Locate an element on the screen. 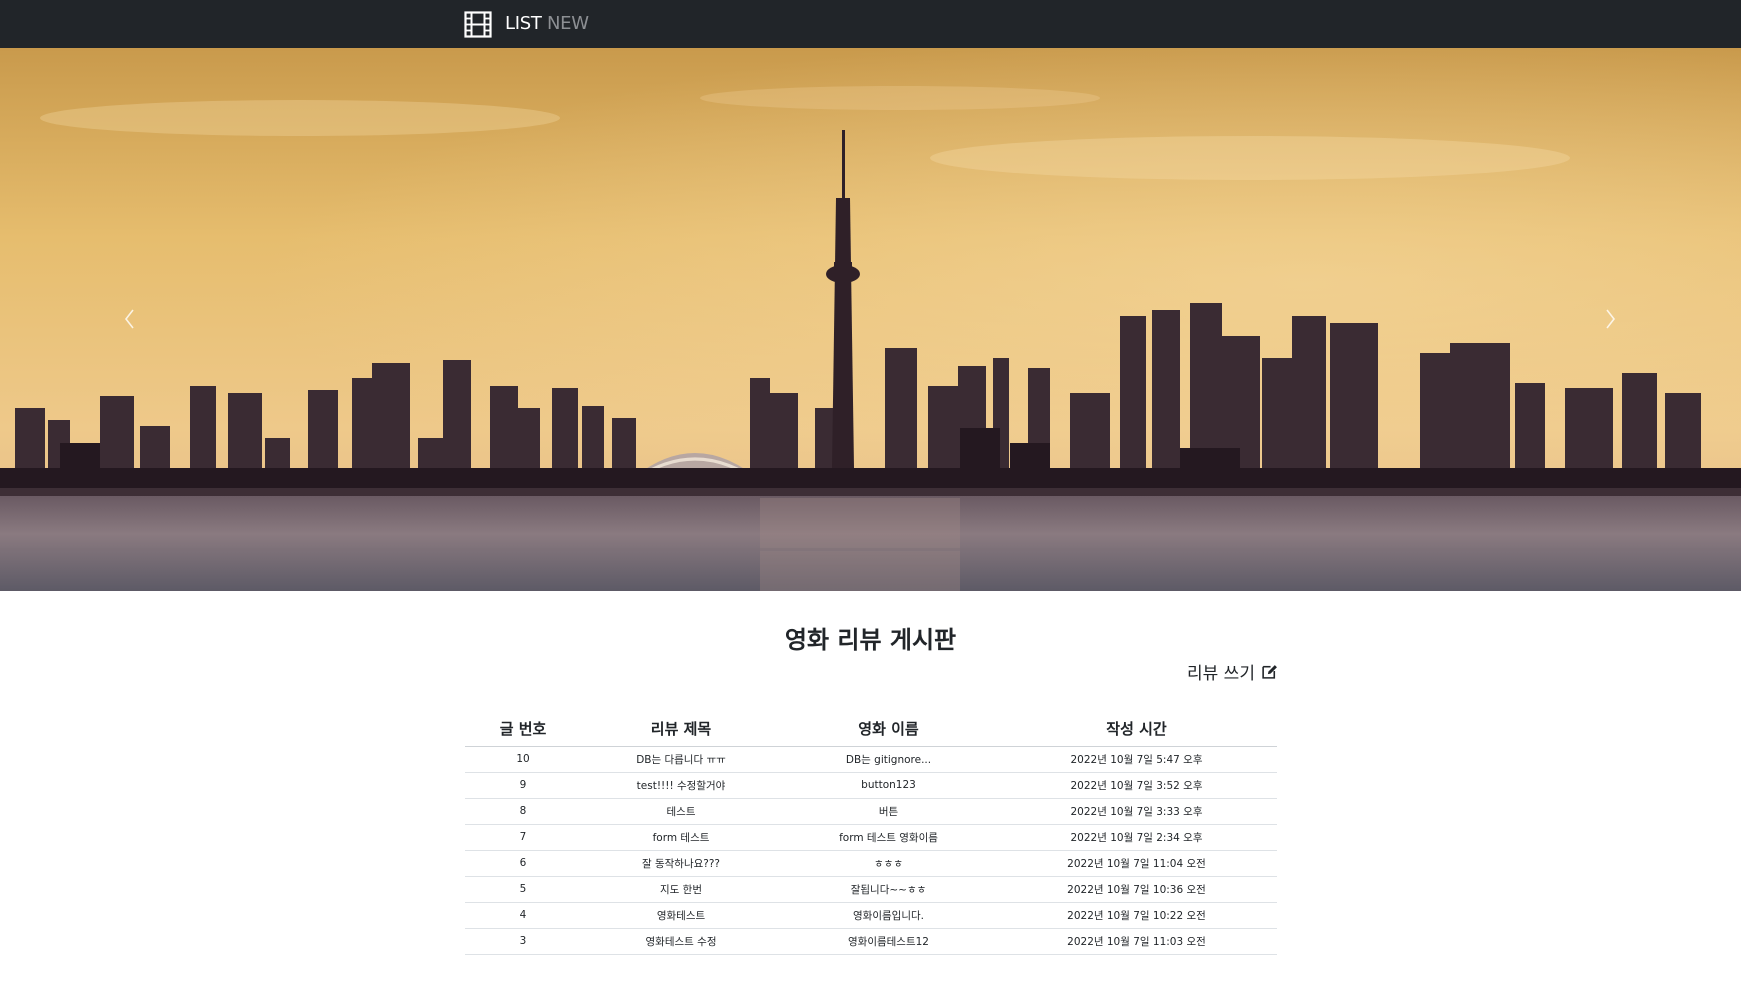  review-number: 10 is located at coordinates (523, 759).